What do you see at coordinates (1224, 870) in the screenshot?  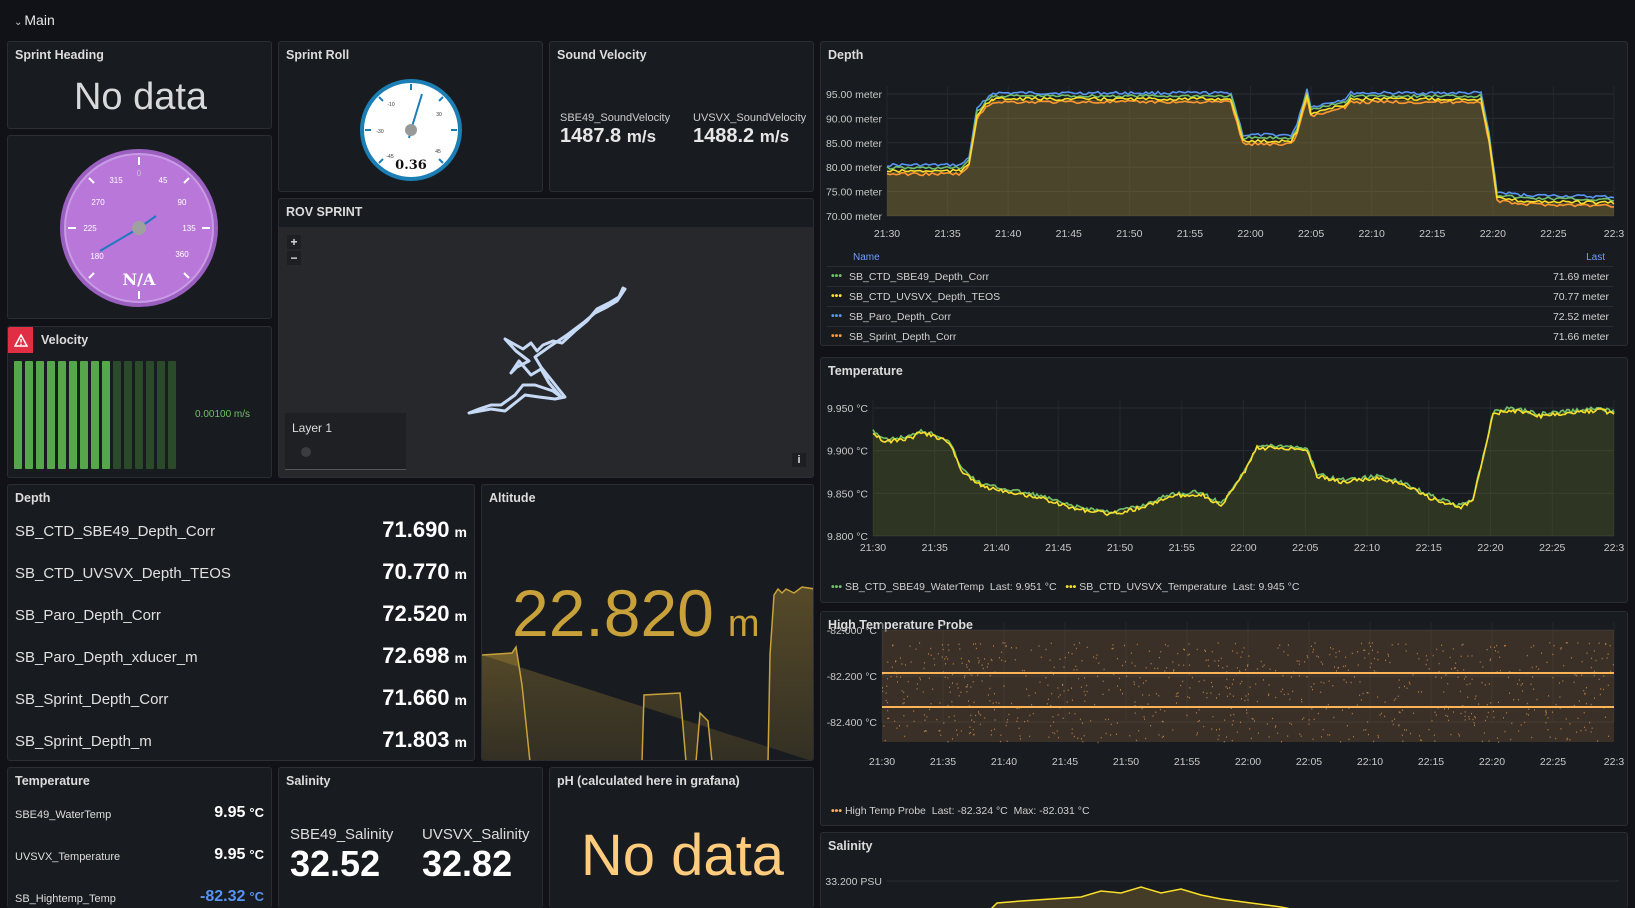 I see `salinity-timeseries: 33.200 PSU` at bounding box center [1224, 870].